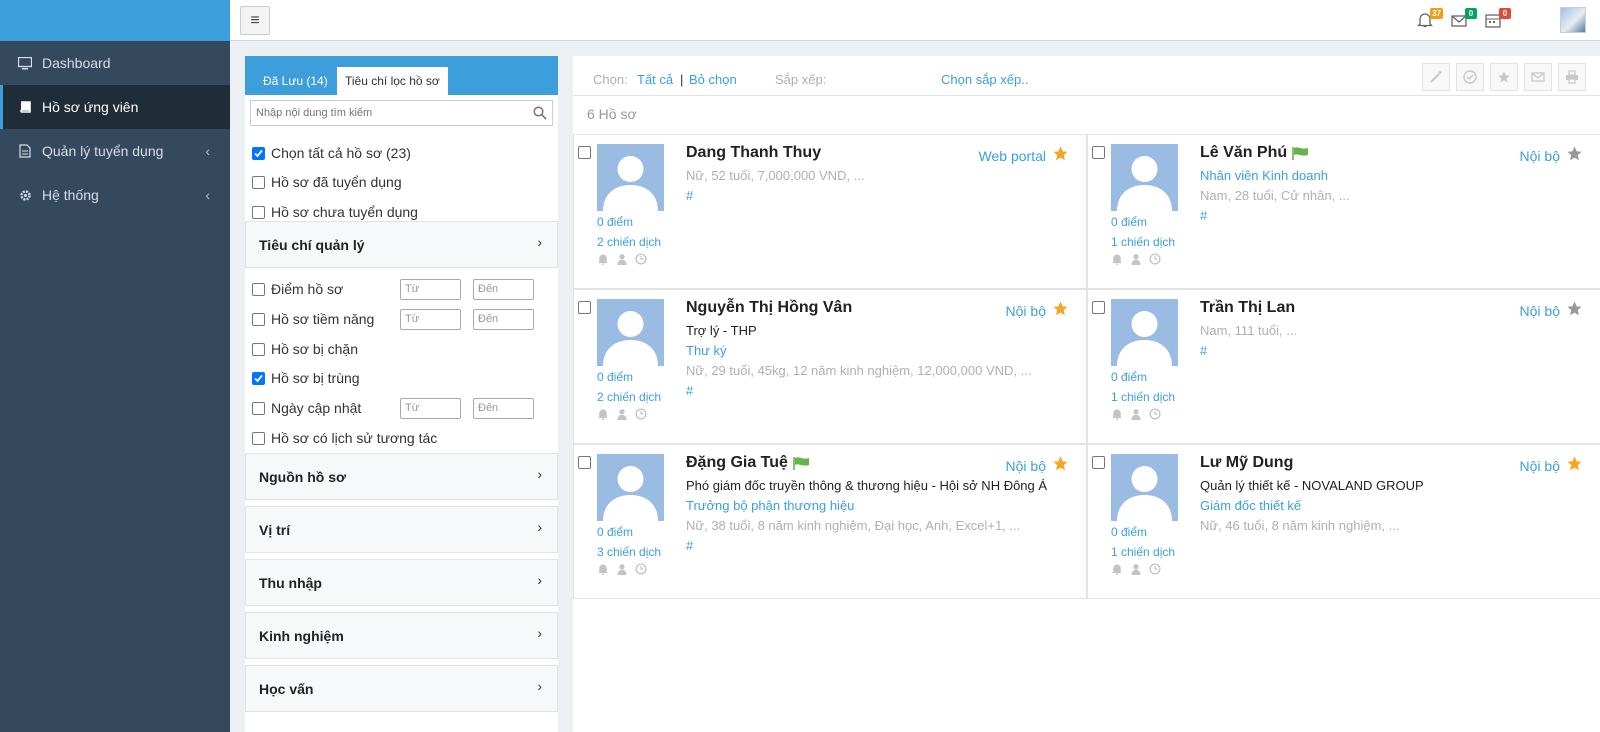 The image size is (1600, 732). What do you see at coordinates (331, 153) in the screenshot?
I see `select-all-option: Chọn tất cả hồ sơ (23)` at bounding box center [331, 153].